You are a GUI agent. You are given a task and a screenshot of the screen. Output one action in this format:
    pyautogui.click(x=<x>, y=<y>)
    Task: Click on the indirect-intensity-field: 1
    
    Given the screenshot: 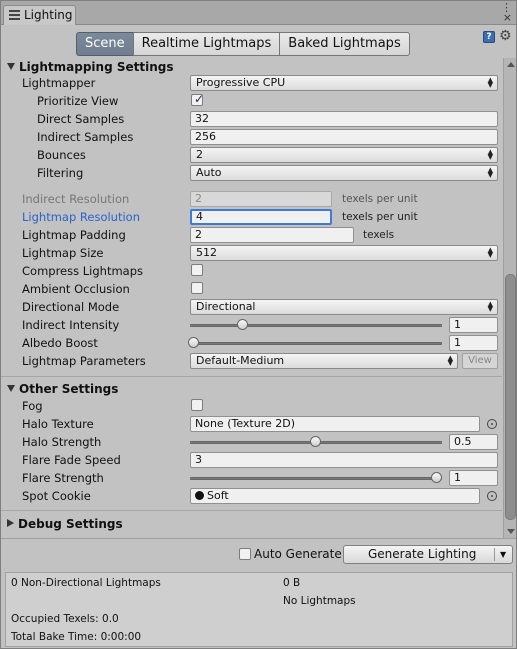 What is the action you would take?
    pyautogui.click(x=473, y=325)
    